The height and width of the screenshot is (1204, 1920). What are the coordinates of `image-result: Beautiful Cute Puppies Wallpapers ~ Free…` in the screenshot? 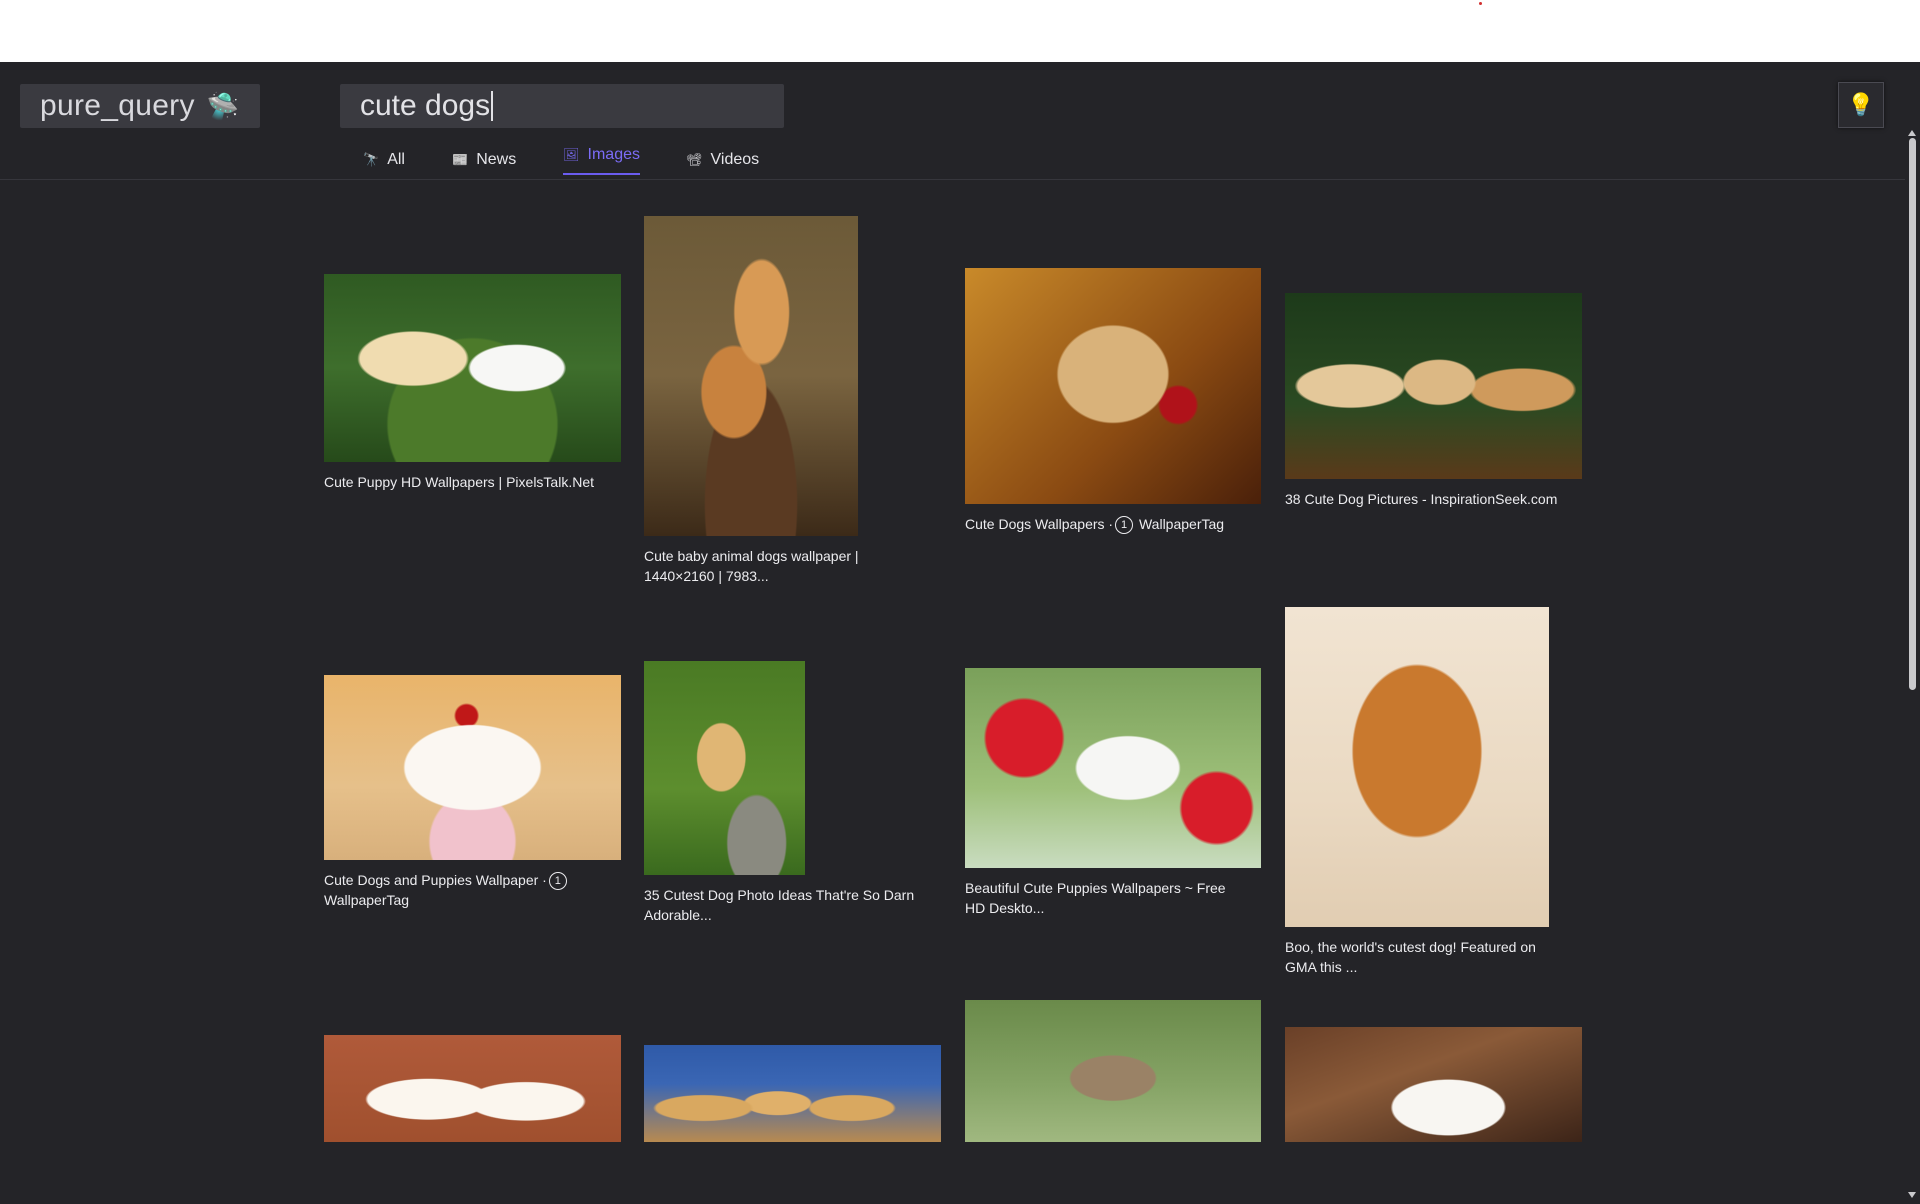 It's located at (1115, 793).